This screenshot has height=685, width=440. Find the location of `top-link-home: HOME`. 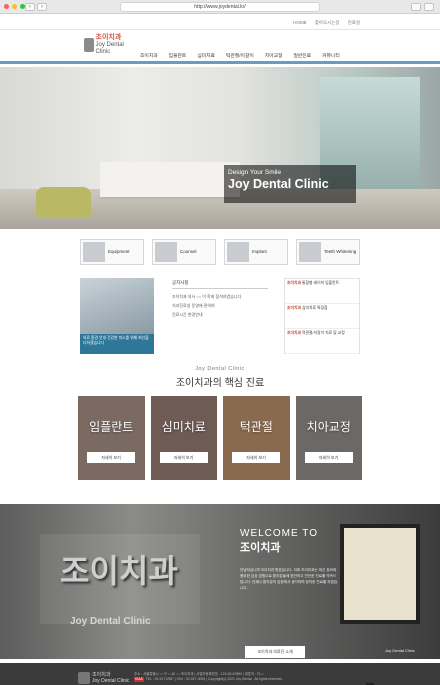

top-link-home: HOME is located at coordinates (300, 23).